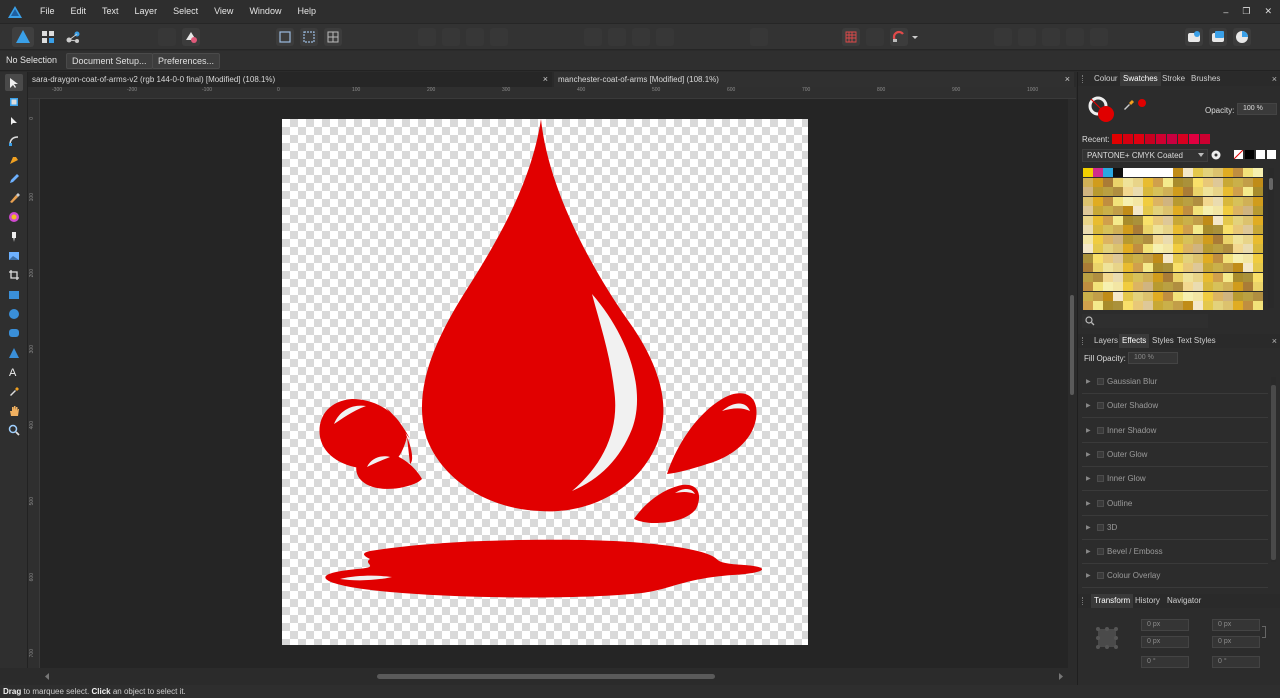 The height and width of the screenshot is (698, 1280). Describe the element at coordinates (1173, 239) in the screenshot. I see `swatch-grid` at that location.